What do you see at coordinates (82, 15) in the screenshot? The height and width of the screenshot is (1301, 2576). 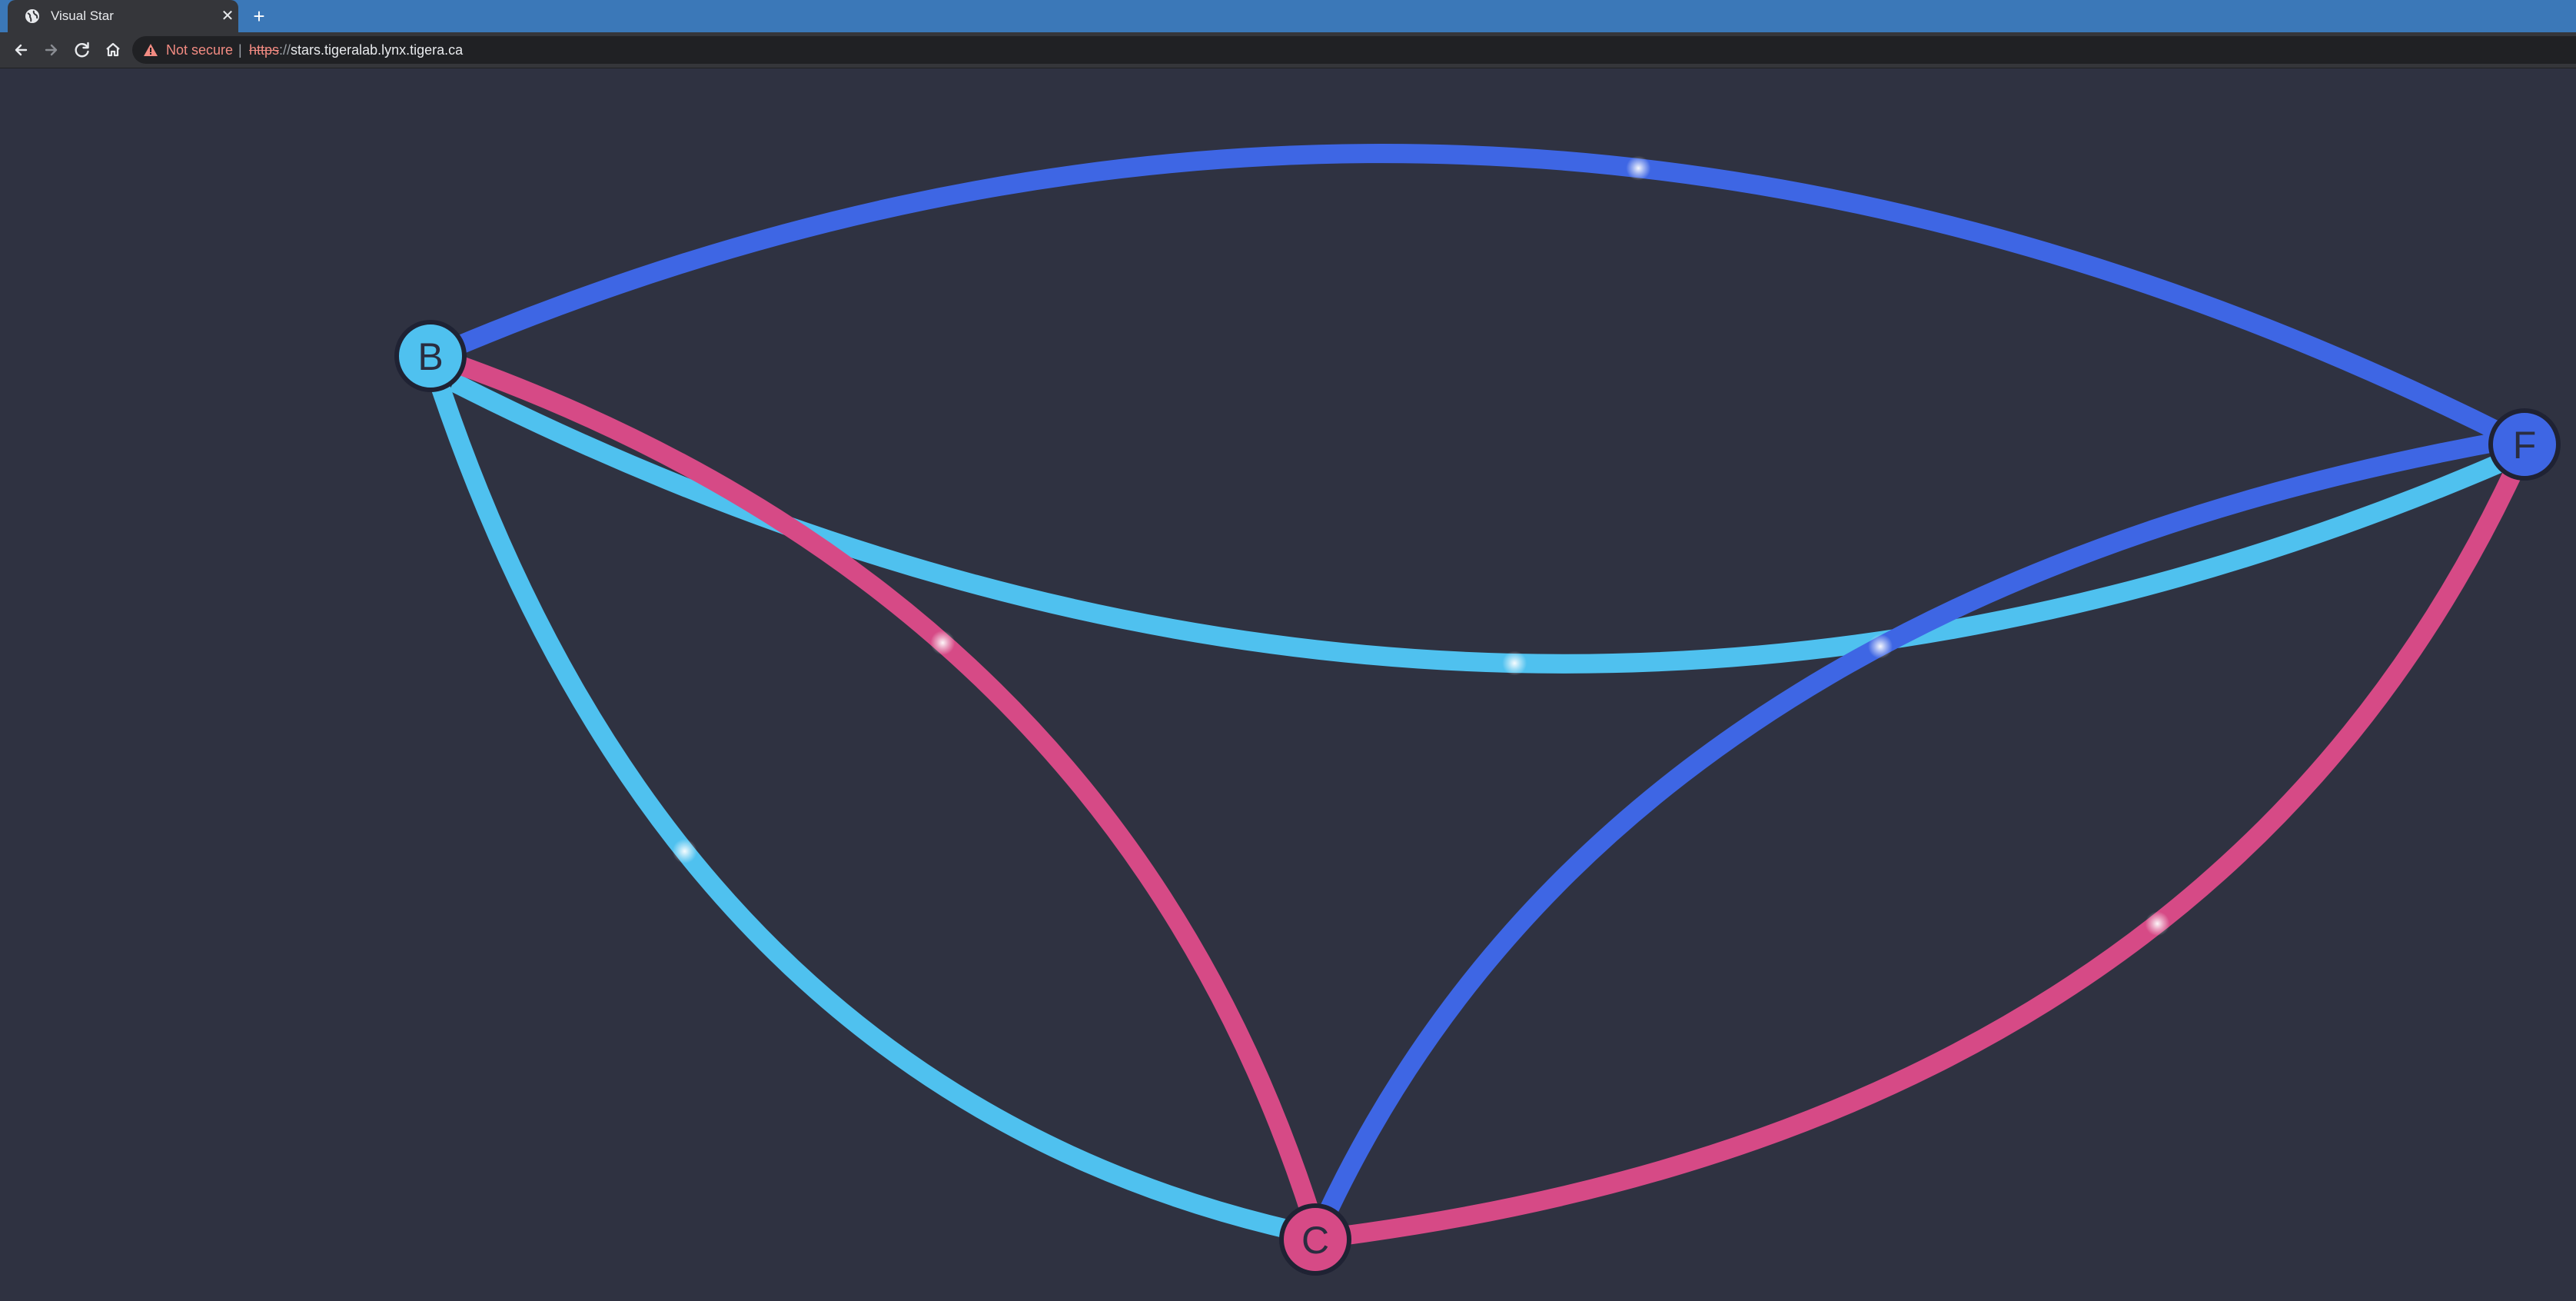 I see `tab-title: Visual Star` at bounding box center [82, 15].